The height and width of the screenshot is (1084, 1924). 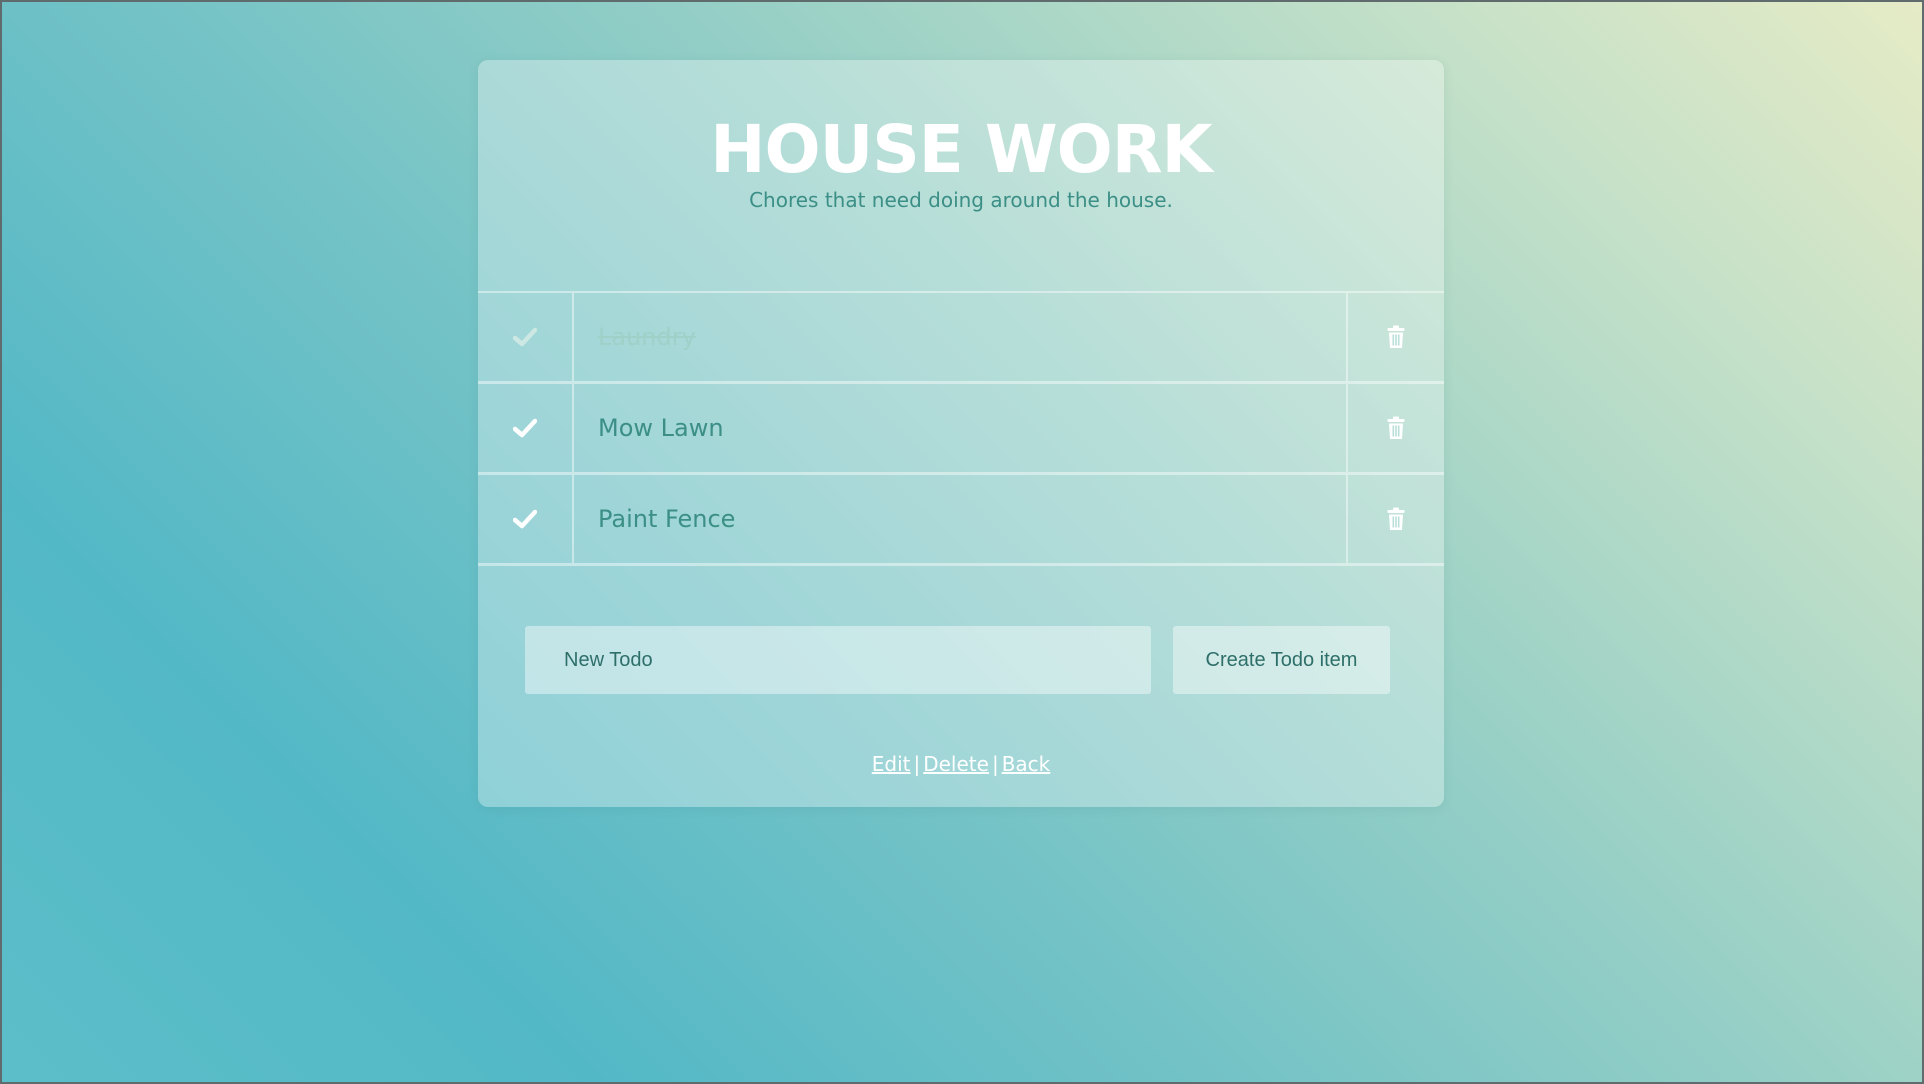 I want to click on list-actions: Edit | Delete | Back, so click(x=961, y=764).